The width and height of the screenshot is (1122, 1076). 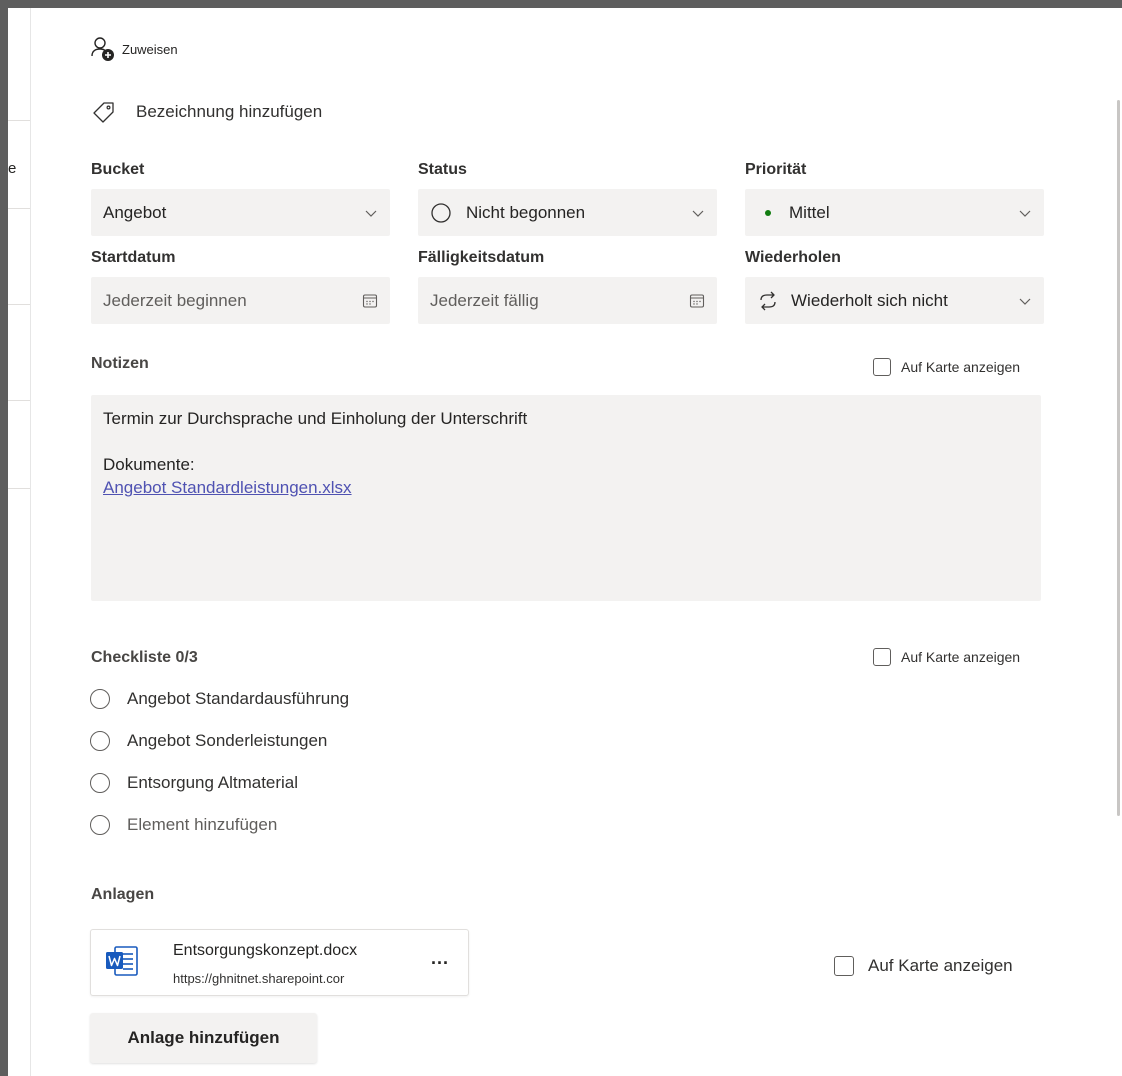 I want to click on add-label-button: Bezeichnung hinzufügen, so click(x=207, y=112).